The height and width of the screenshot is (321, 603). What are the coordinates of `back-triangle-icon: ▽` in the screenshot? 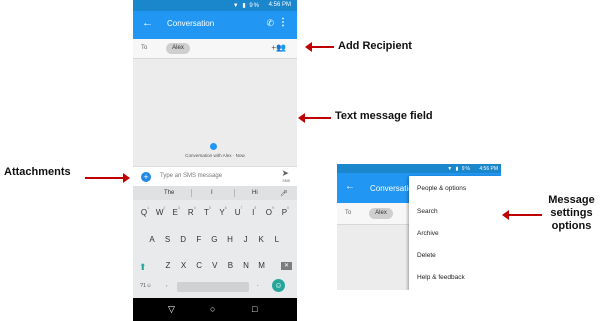 It's located at (171, 309).